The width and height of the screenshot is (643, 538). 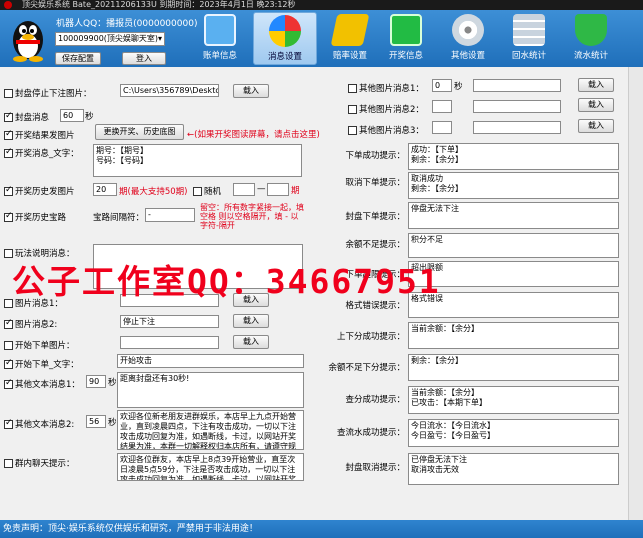 I want to click on other-image-3-label: 其他图片消息3：, so click(x=386, y=130).